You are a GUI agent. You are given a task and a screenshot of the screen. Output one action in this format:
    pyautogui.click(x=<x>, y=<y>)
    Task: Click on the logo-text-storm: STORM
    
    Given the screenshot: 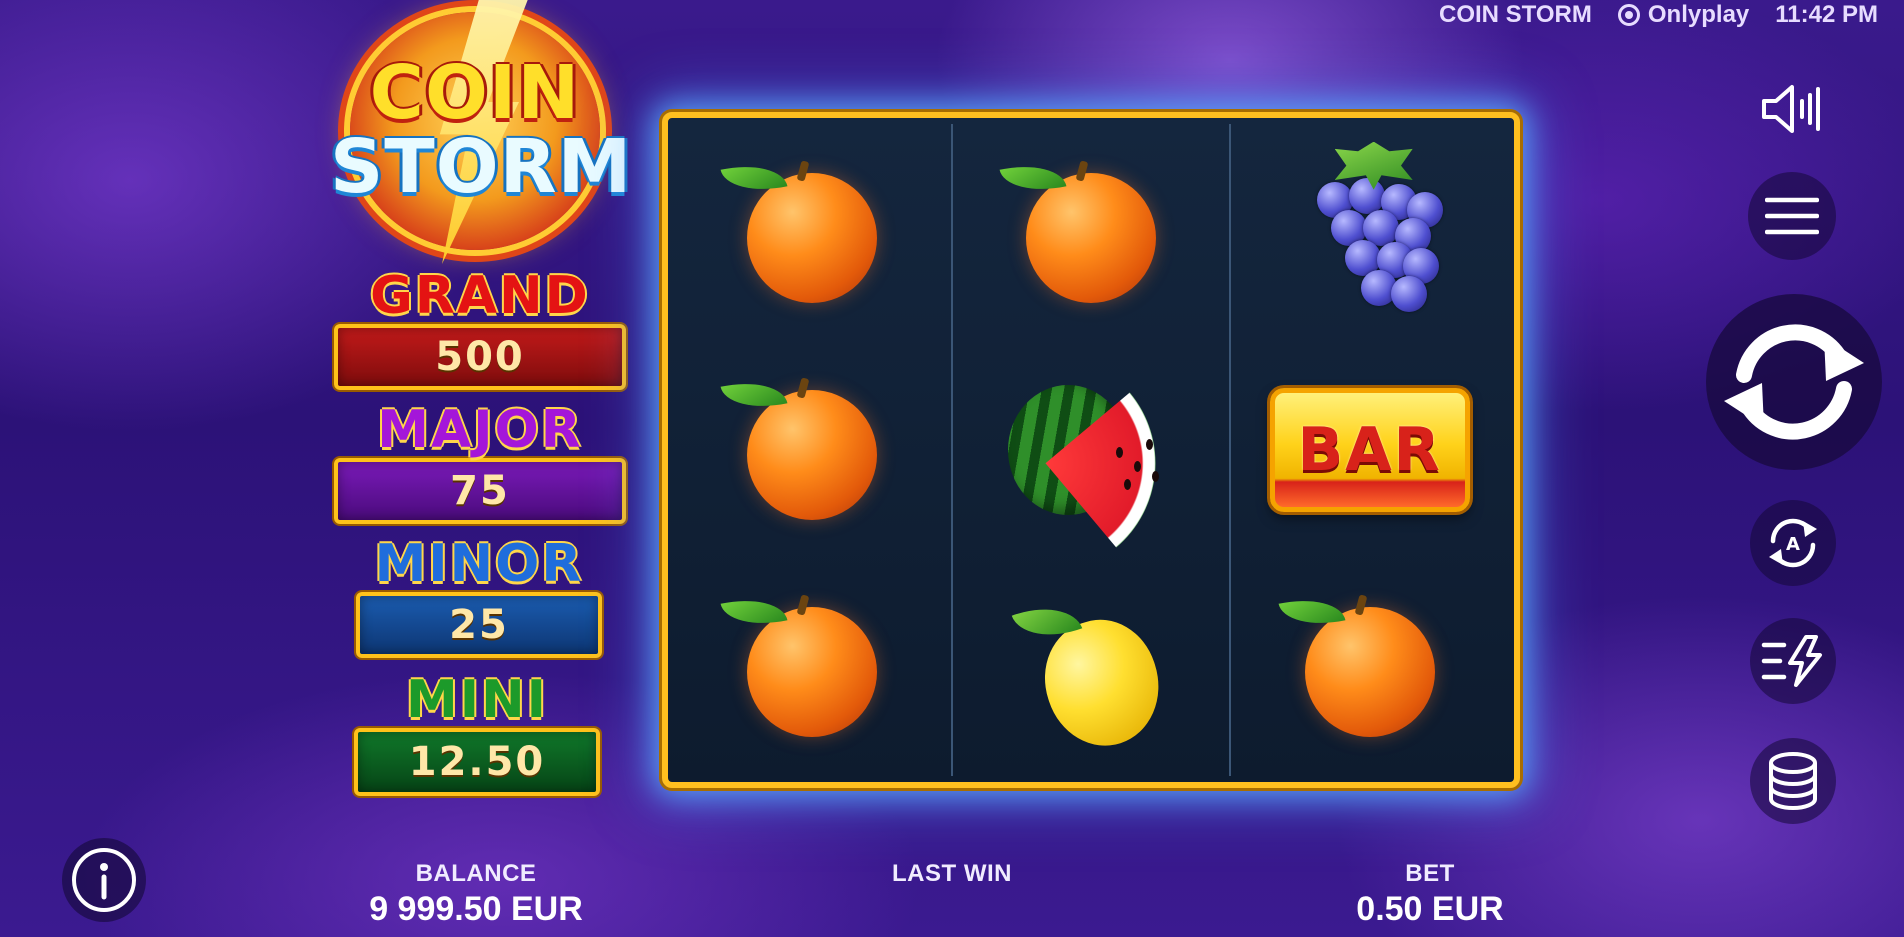 What is the action you would take?
    pyautogui.click(x=481, y=167)
    